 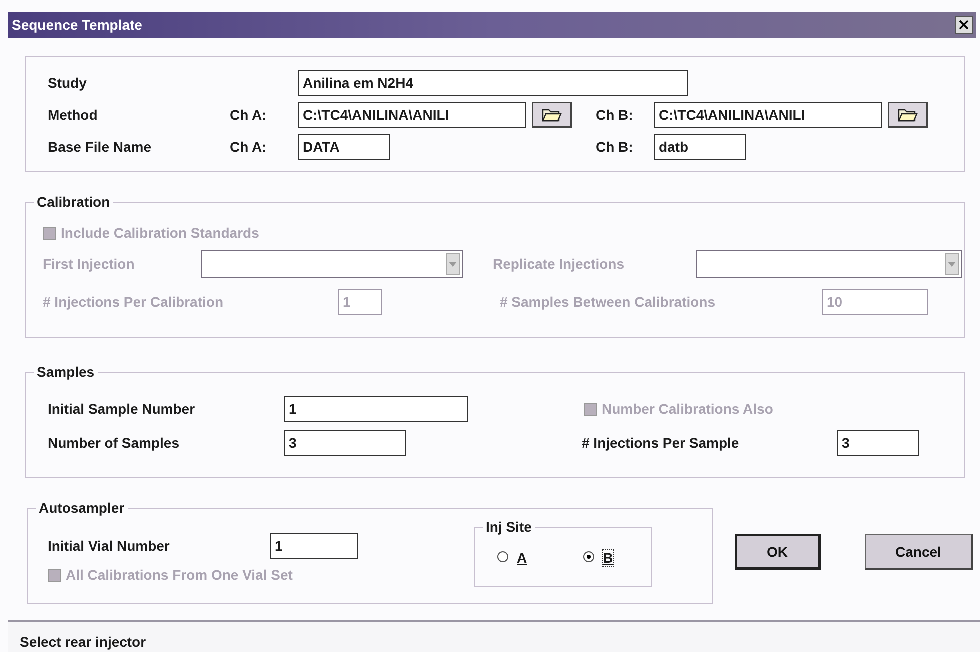 What do you see at coordinates (66, 372) in the screenshot?
I see `group-title: Samples` at bounding box center [66, 372].